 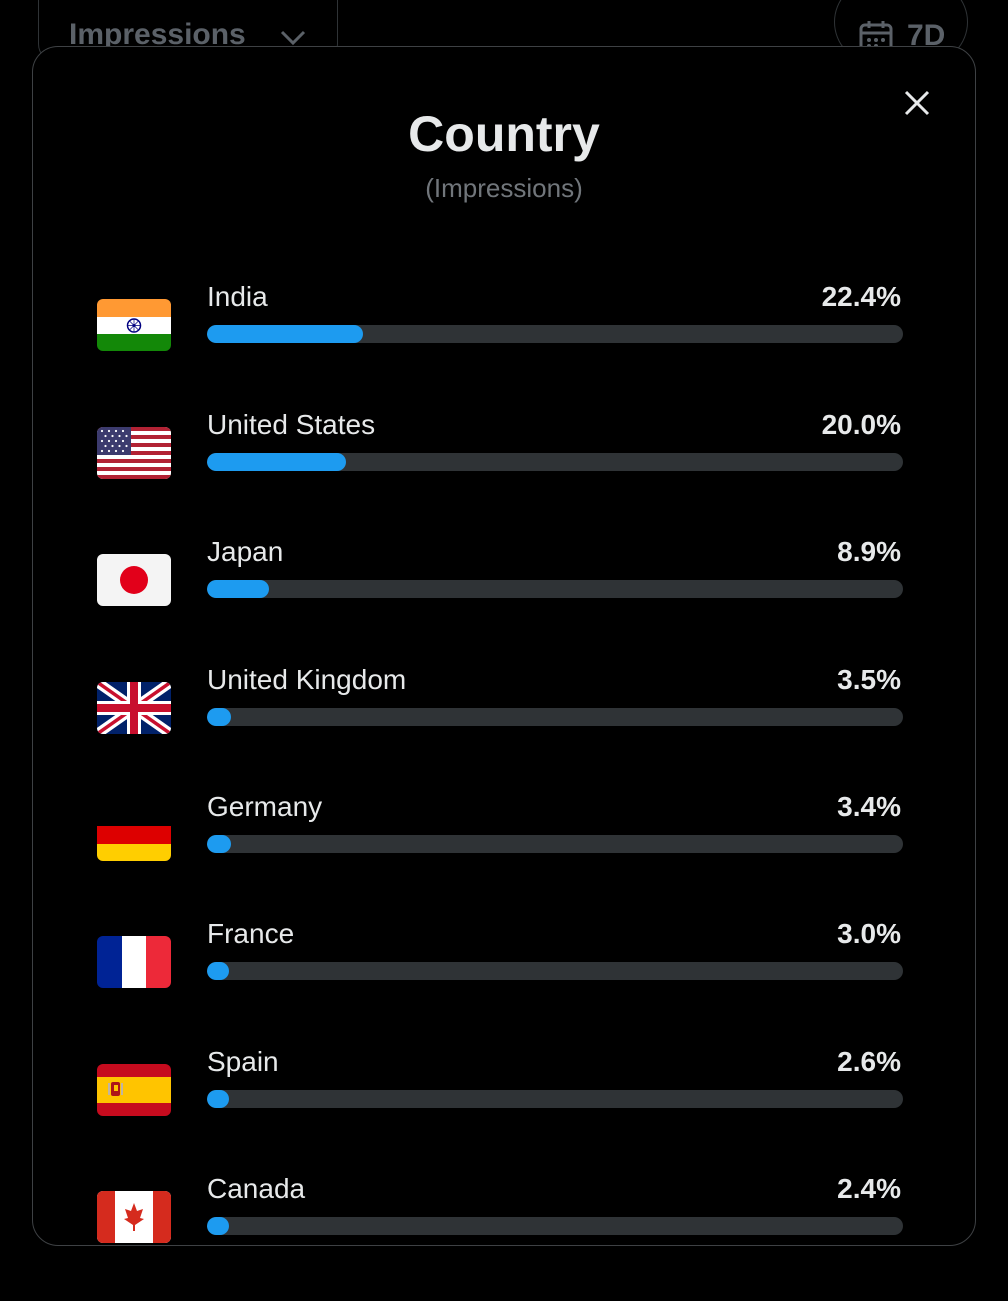 I want to click on modal-title: Country, so click(x=504, y=134).